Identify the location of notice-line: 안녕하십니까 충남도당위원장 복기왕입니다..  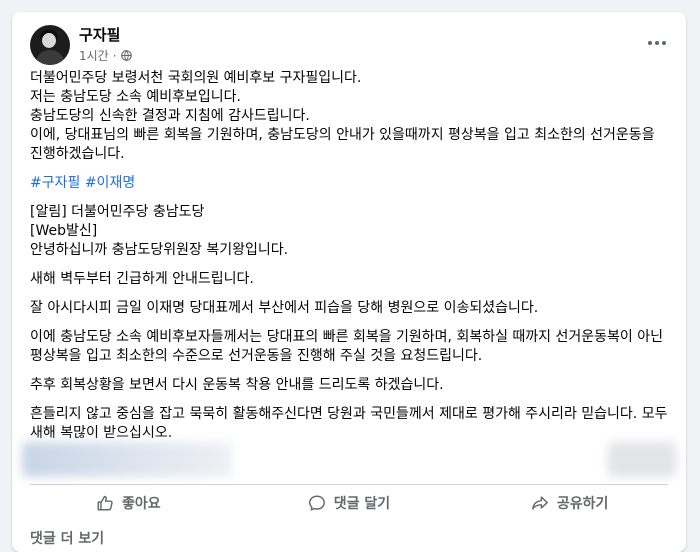
(159, 250).